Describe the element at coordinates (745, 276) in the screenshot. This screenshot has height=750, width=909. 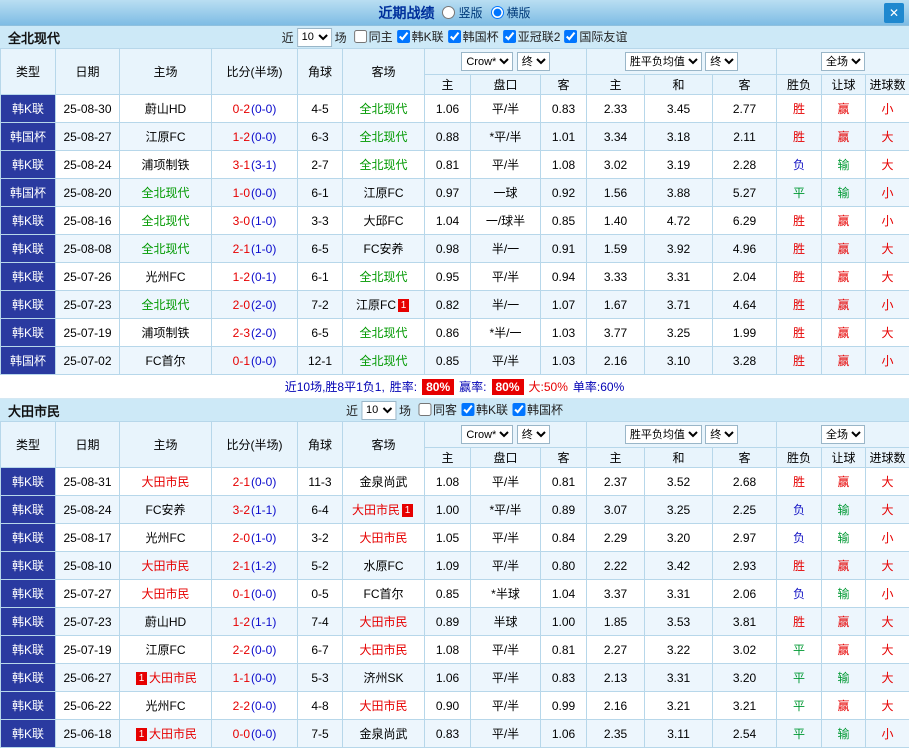
I see `avg-away: 2.04` at that location.